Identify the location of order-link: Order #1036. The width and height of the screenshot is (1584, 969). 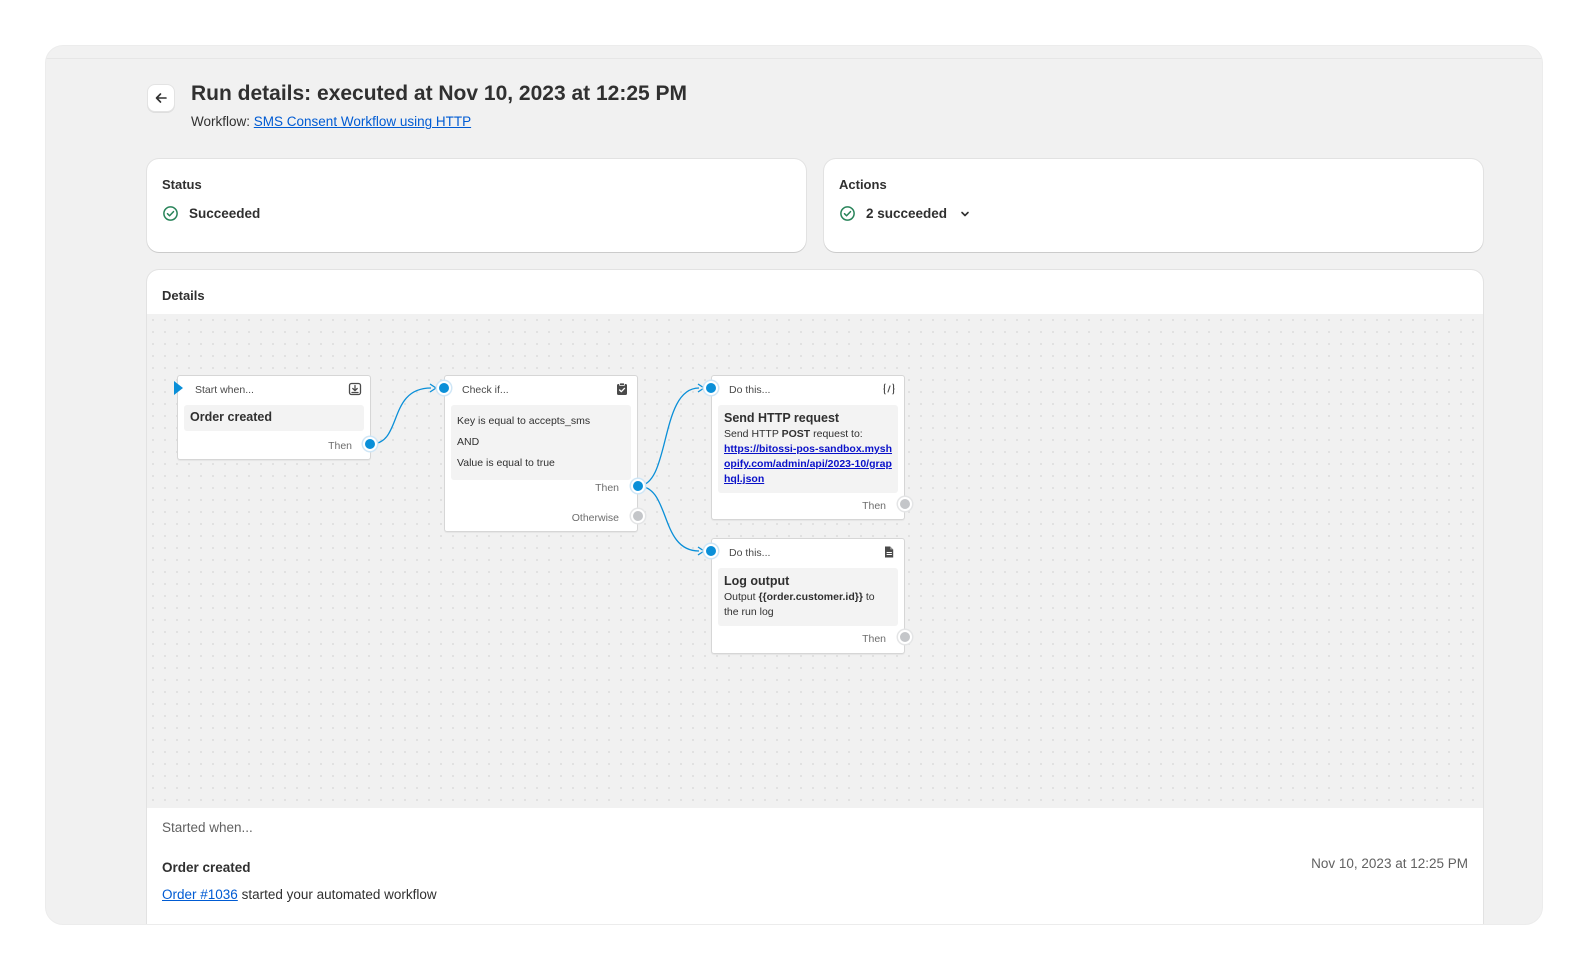
(200, 894).